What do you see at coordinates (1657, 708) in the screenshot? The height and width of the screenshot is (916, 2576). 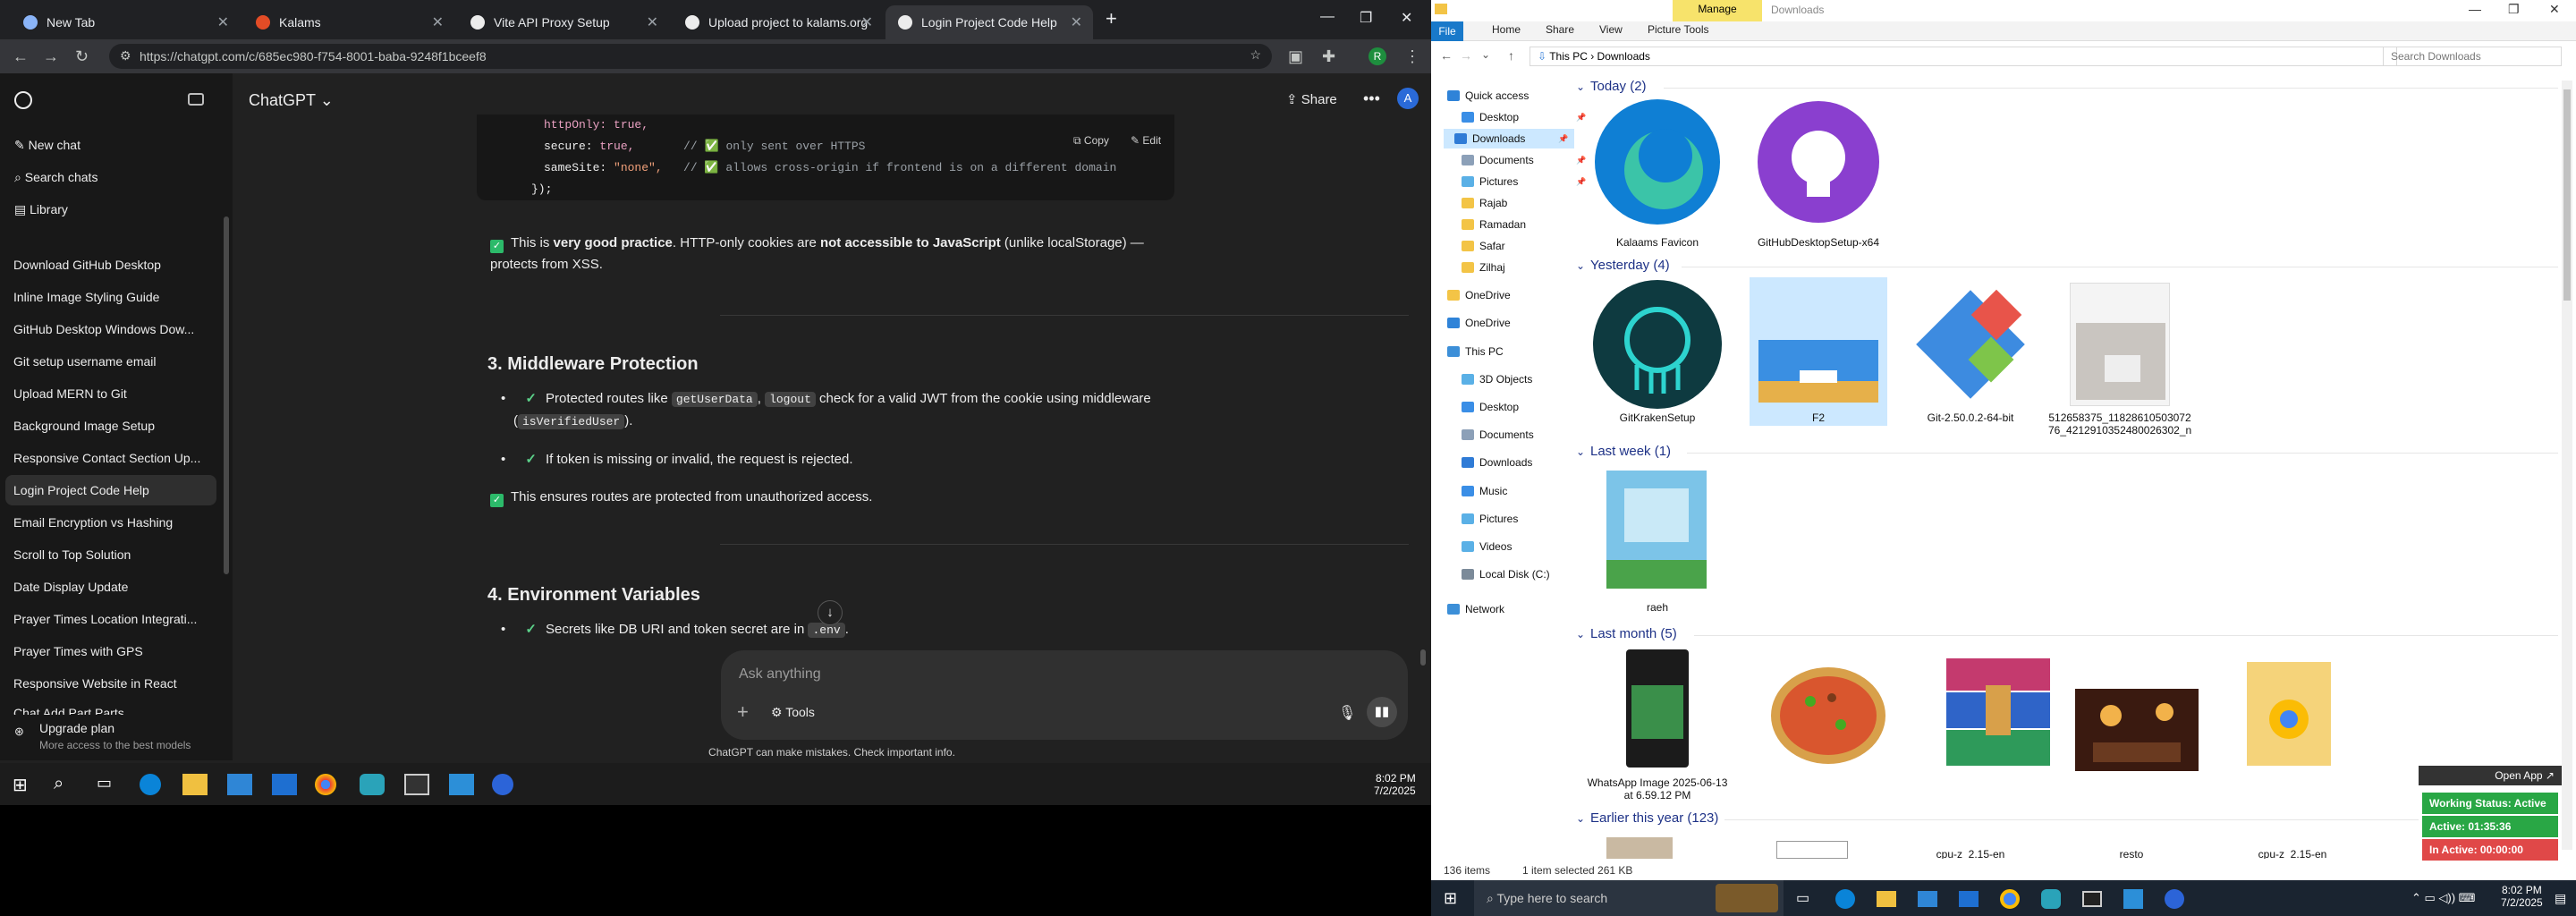 I see `file-whatsapp-image` at bounding box center [1657, 708].